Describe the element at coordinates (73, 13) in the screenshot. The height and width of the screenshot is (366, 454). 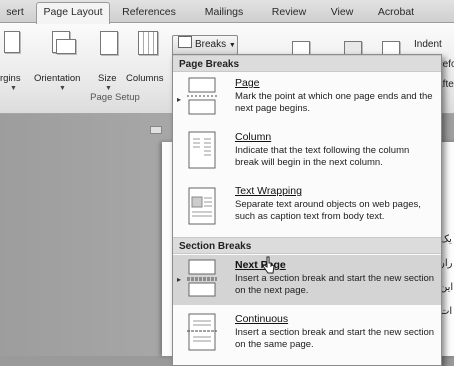
I see `tab-page-layout: Page Layout` at that location.